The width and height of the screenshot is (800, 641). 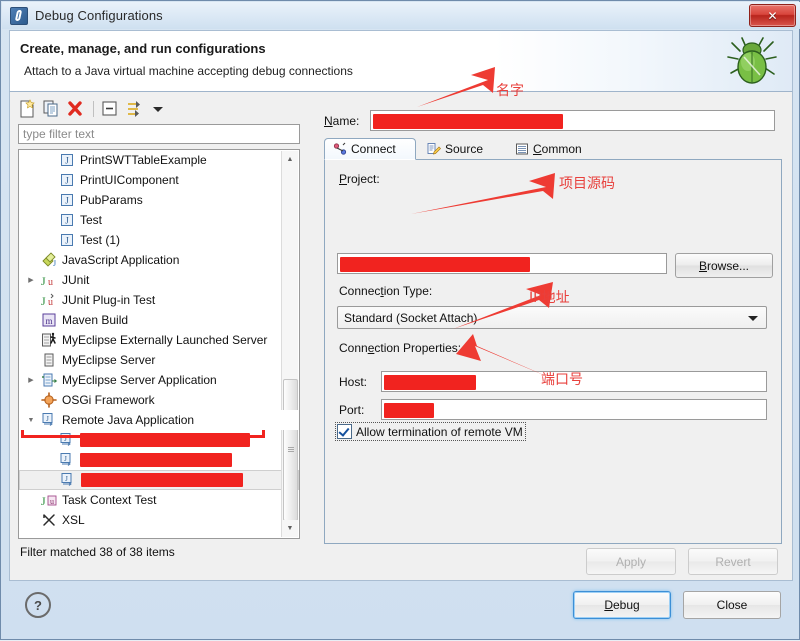 What do you see at coordinates (159, 280) in the screenshot?
I see `tree-item-junit: ▶ Ju JUnit` at bounding box center [159, 280].